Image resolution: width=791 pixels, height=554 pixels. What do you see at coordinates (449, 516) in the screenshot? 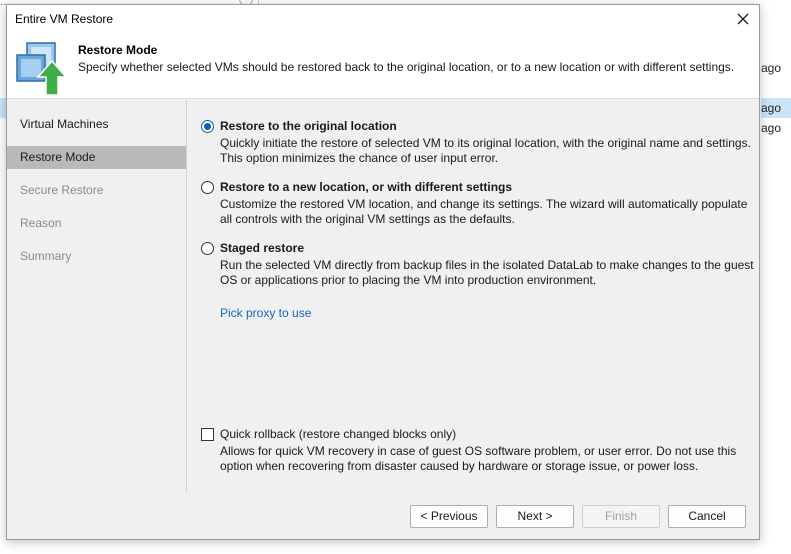
I see `previous-button: < Previous` at bounding box center [449, 516].